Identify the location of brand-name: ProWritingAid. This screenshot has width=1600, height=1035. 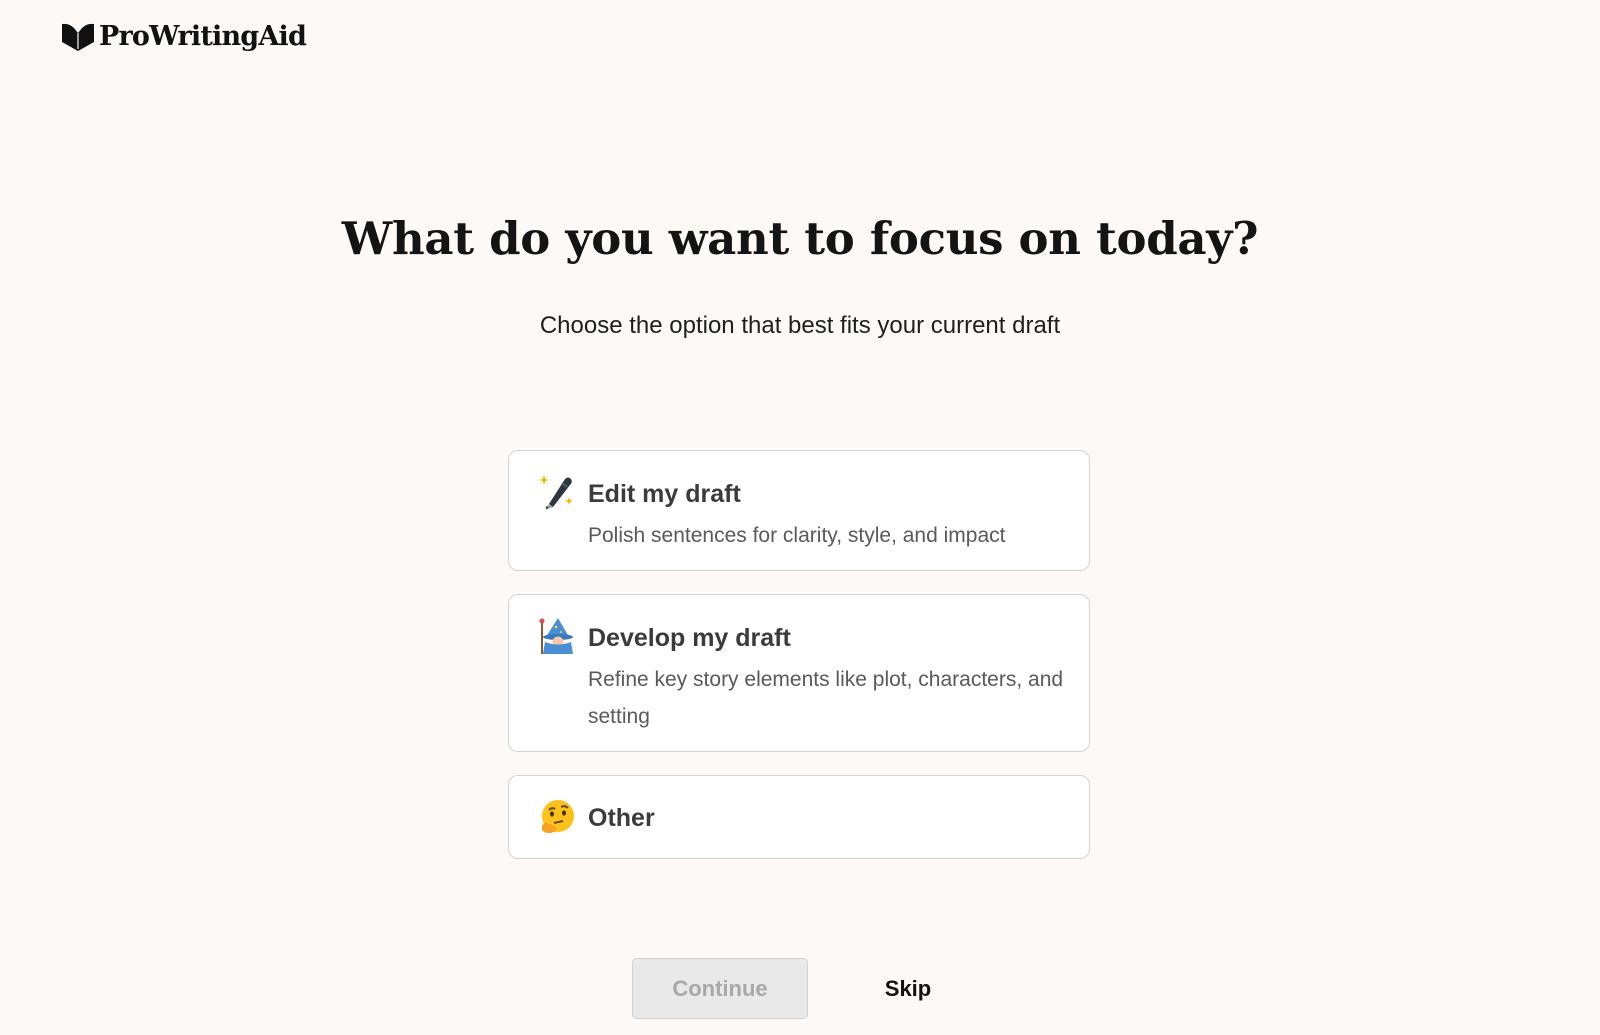
(203, 36).